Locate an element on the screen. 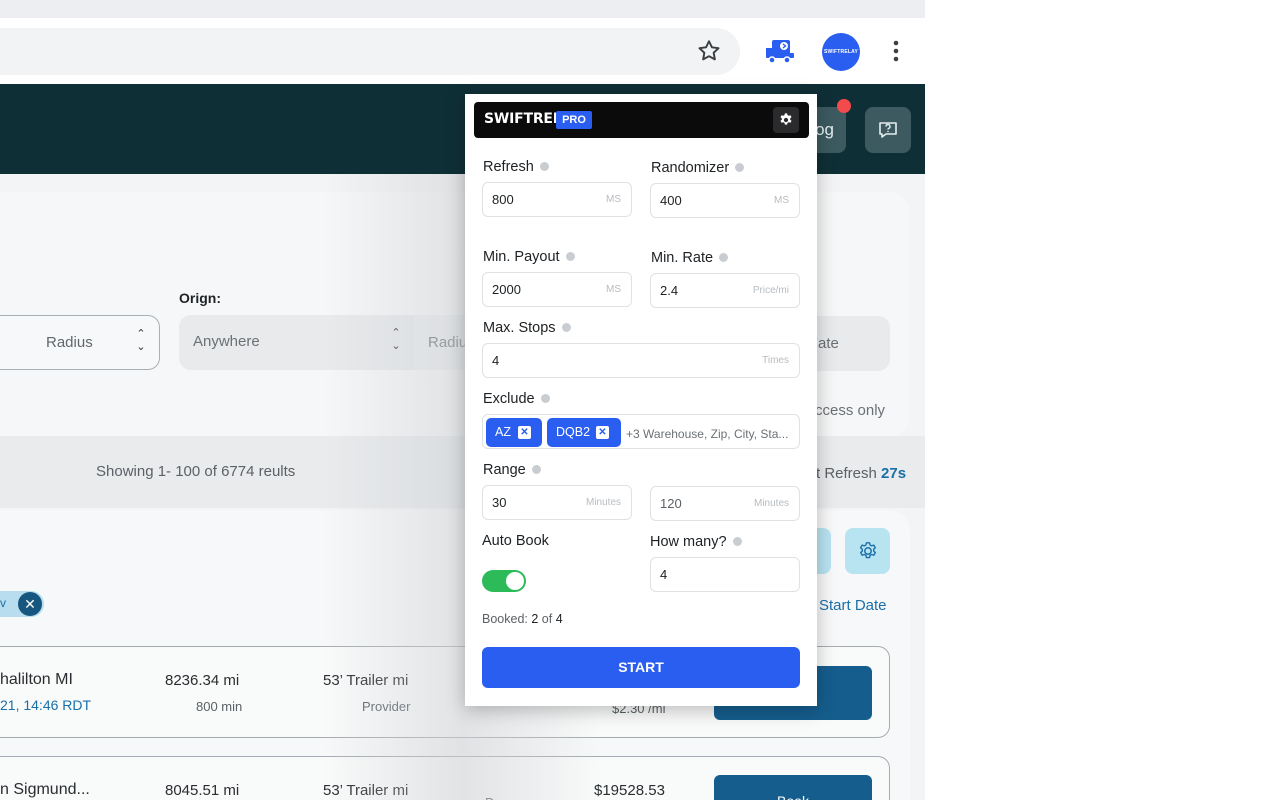 Image resolution: width=1280 pixels, height=800 pixels. help-icon is located at coordinates (888, 130).